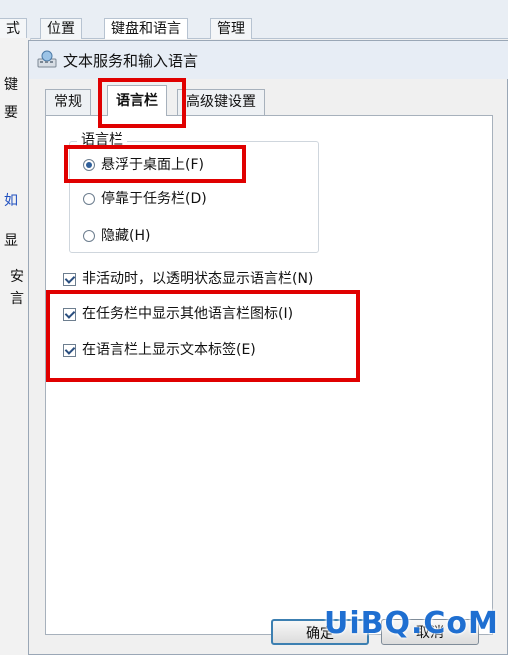 The height and width of the screenshot is (655, 508). I want to click on checkbox-show-extra-icons: 在任务栏中显示其他语言栏图标(I), so click(178, 314).